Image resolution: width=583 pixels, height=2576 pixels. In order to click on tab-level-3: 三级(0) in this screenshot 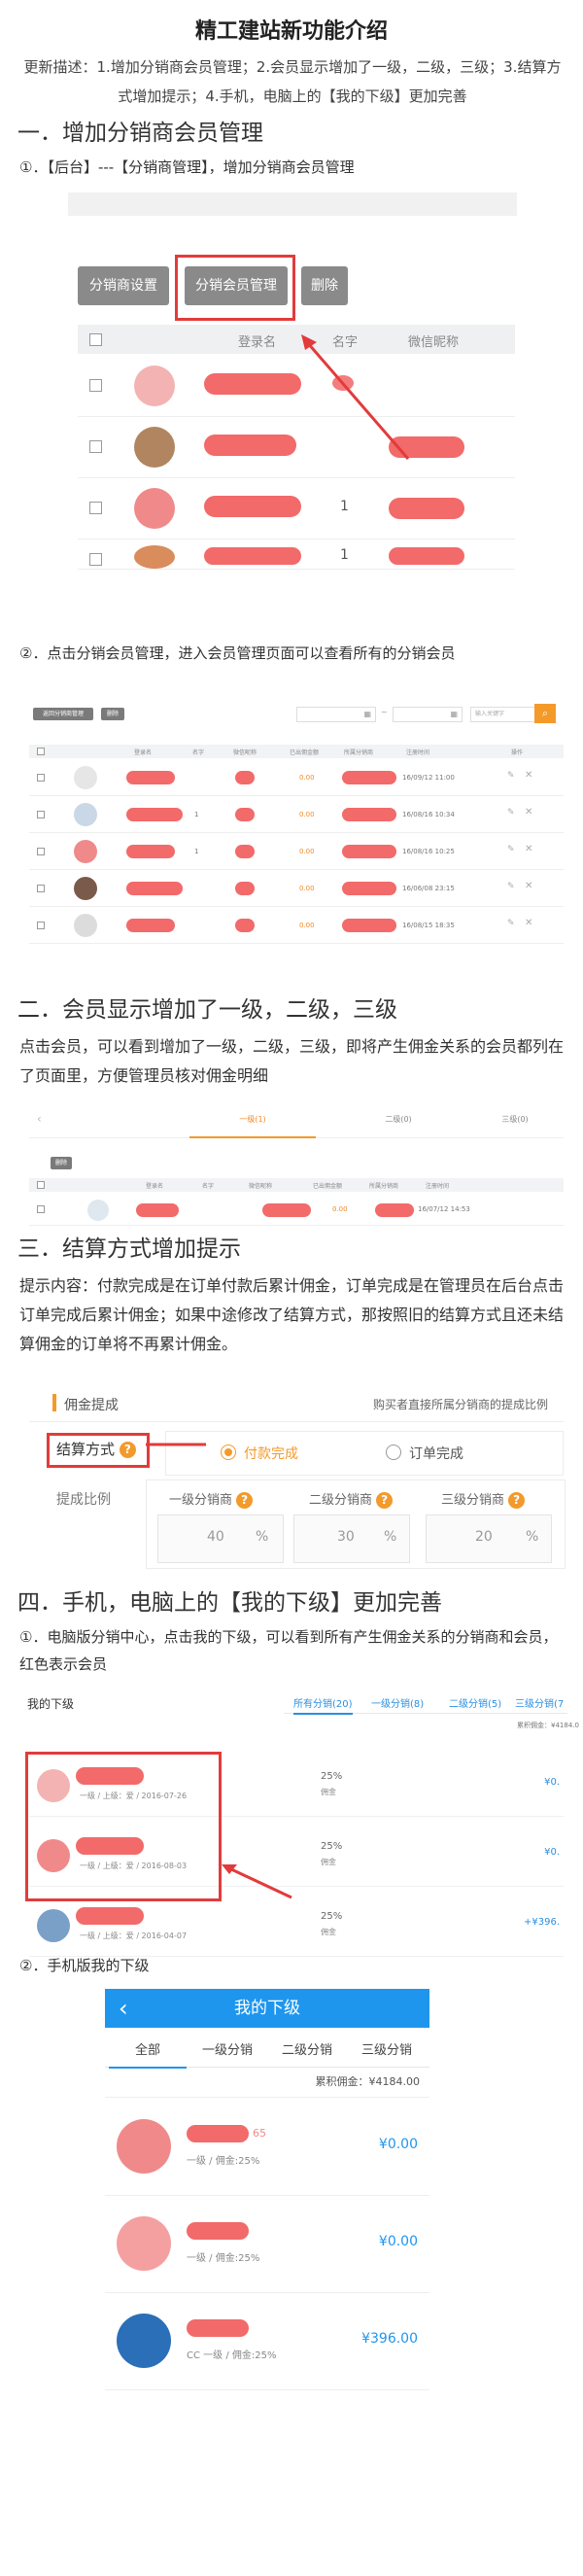, I will do `click(515, 1120)`.